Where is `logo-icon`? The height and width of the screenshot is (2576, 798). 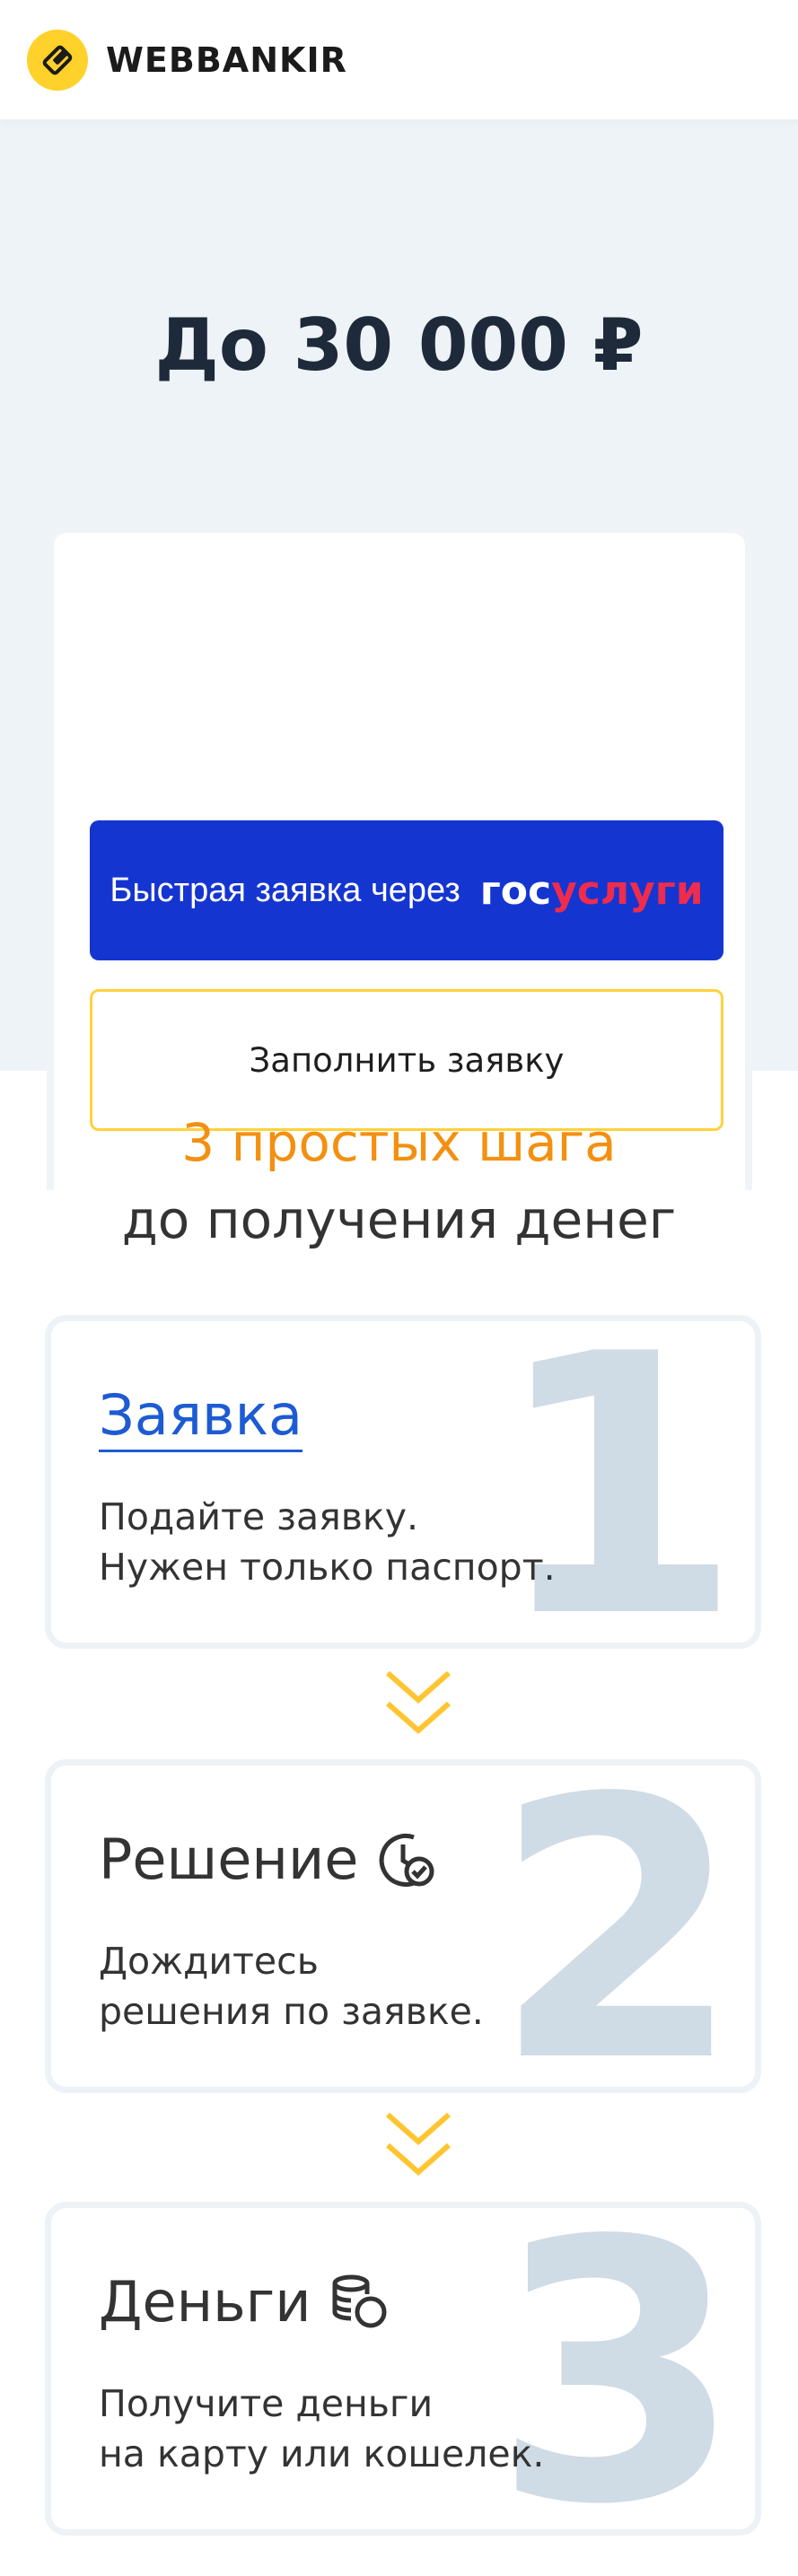 logo-icon is located at coordinates (57, 60).